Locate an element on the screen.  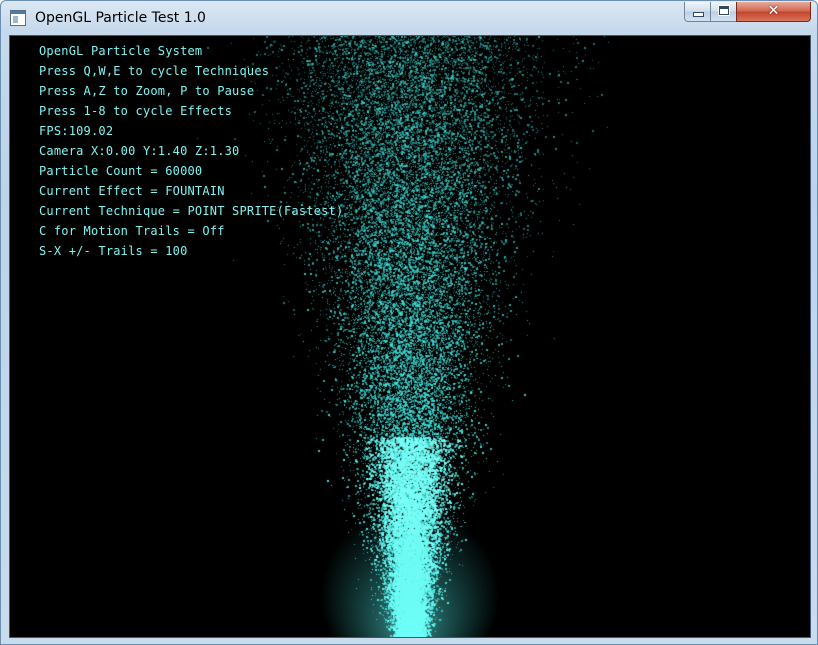
overlay-line-current-effect: Current Effect = FOUNTAIN is located at coordinates (132, 191).